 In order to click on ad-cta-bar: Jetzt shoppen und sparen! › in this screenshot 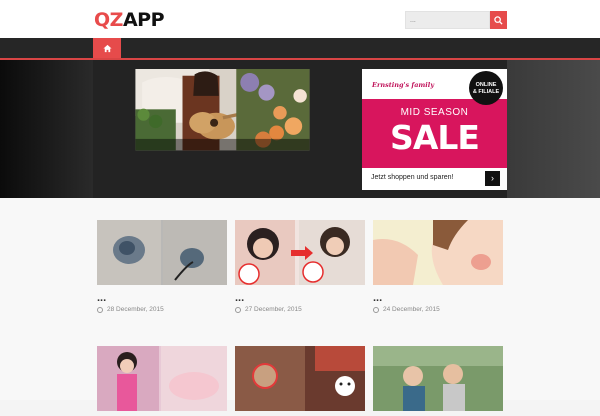, I will do `click(434, 179)`.